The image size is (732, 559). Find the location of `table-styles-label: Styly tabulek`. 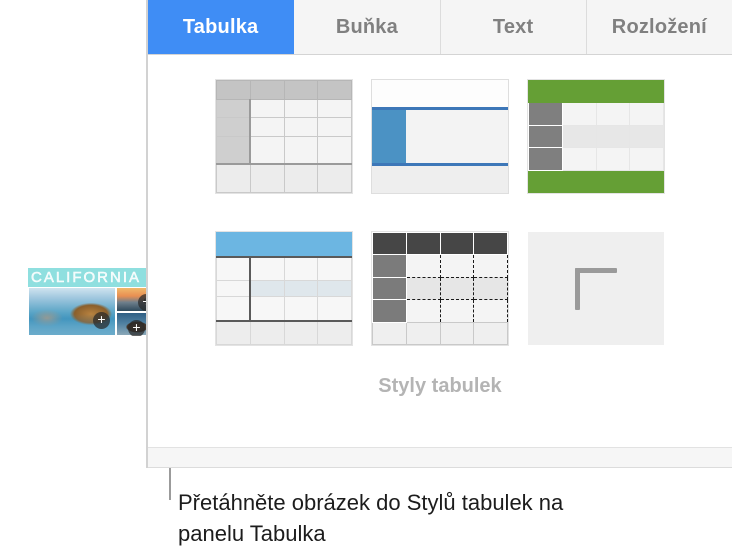

table-styles-label: Styly tabulek is located at coordinates (440, 386).